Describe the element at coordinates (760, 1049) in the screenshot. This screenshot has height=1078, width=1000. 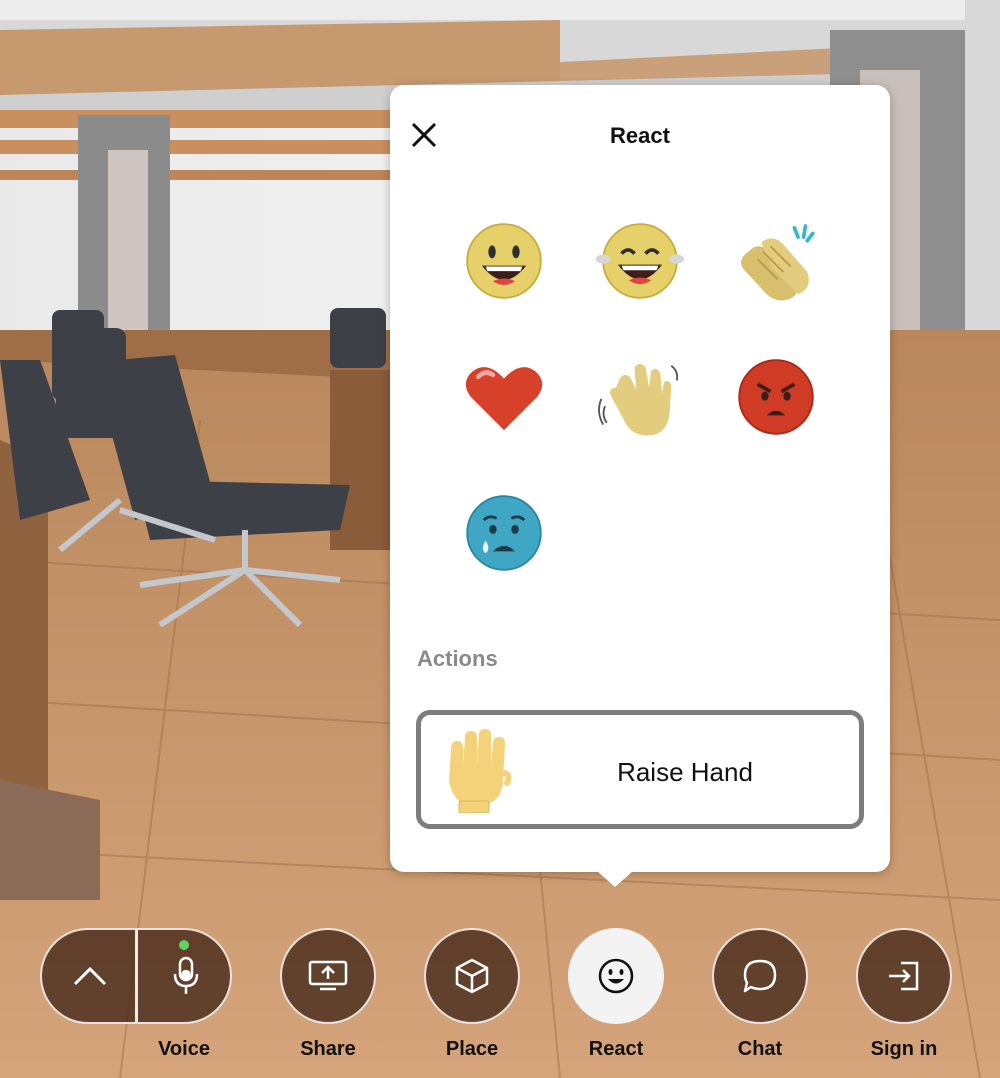
I see `chat-label: Chat` at that location.